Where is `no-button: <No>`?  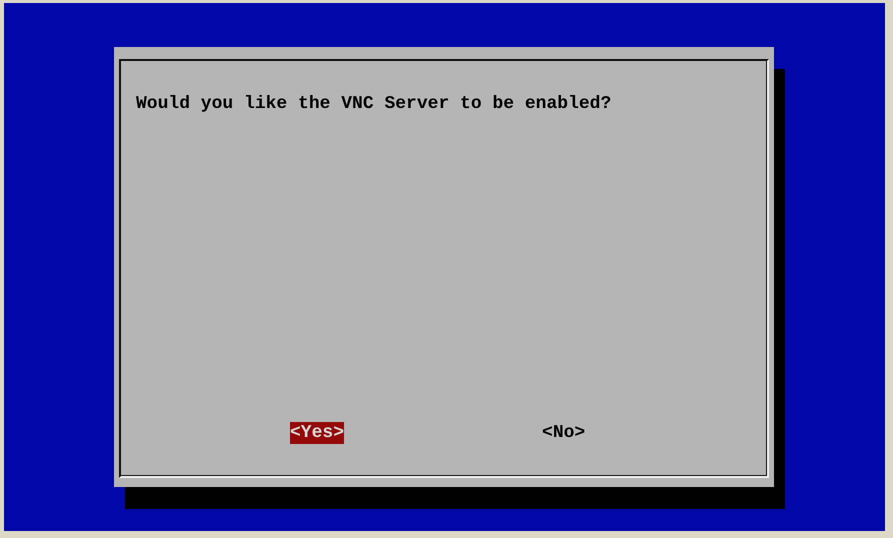 no-button: <No> is located at coordinates (564, 433).